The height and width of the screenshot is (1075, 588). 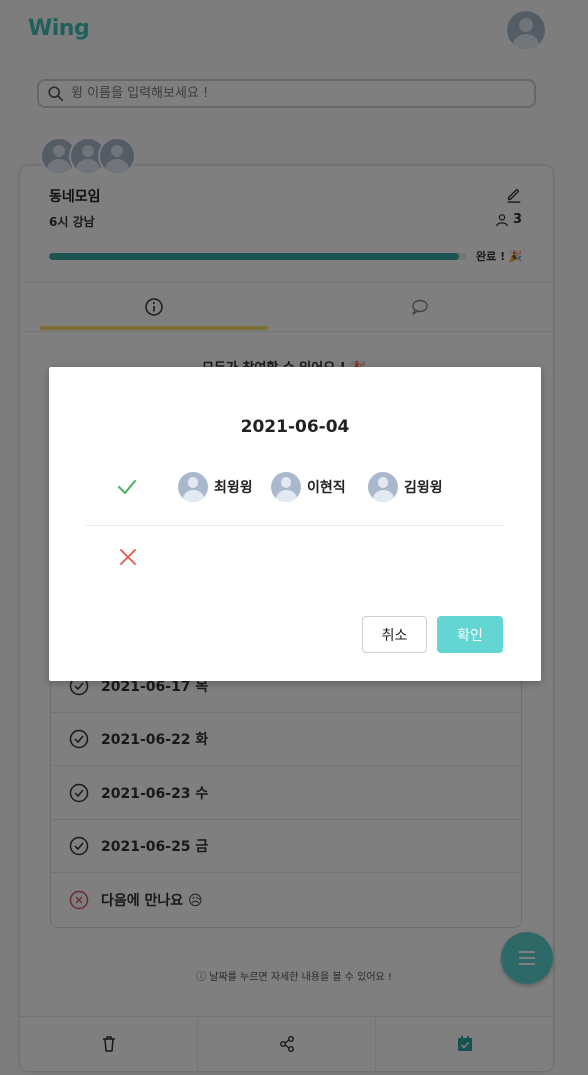 What do you see at coordinates (470, 634) in the screenshot?
I see `confirm-button: 확인` at bounding box center [470, 634].